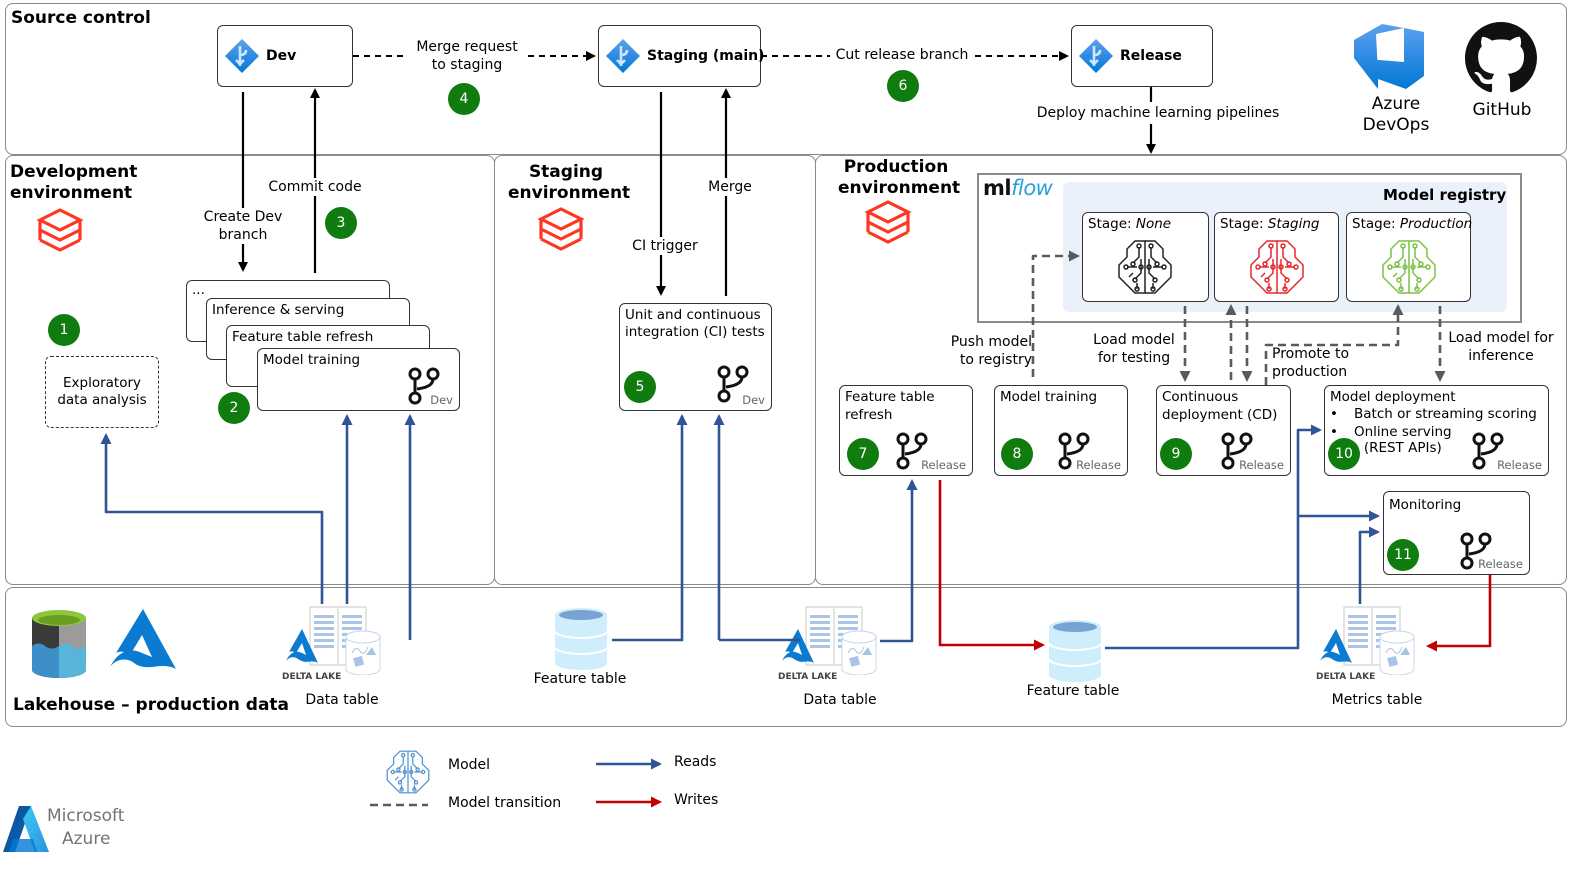 The width and height of the screenshot is (1595, 875). I want to click on create-dev-branch-label: Create Dev branch, so click(243, 226).